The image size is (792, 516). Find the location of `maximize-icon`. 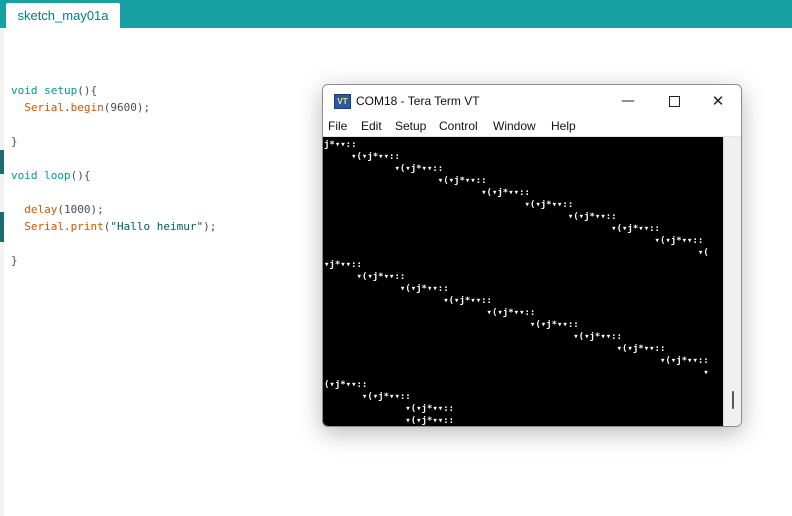

maximize-icon is located at coordinates (674, 101).